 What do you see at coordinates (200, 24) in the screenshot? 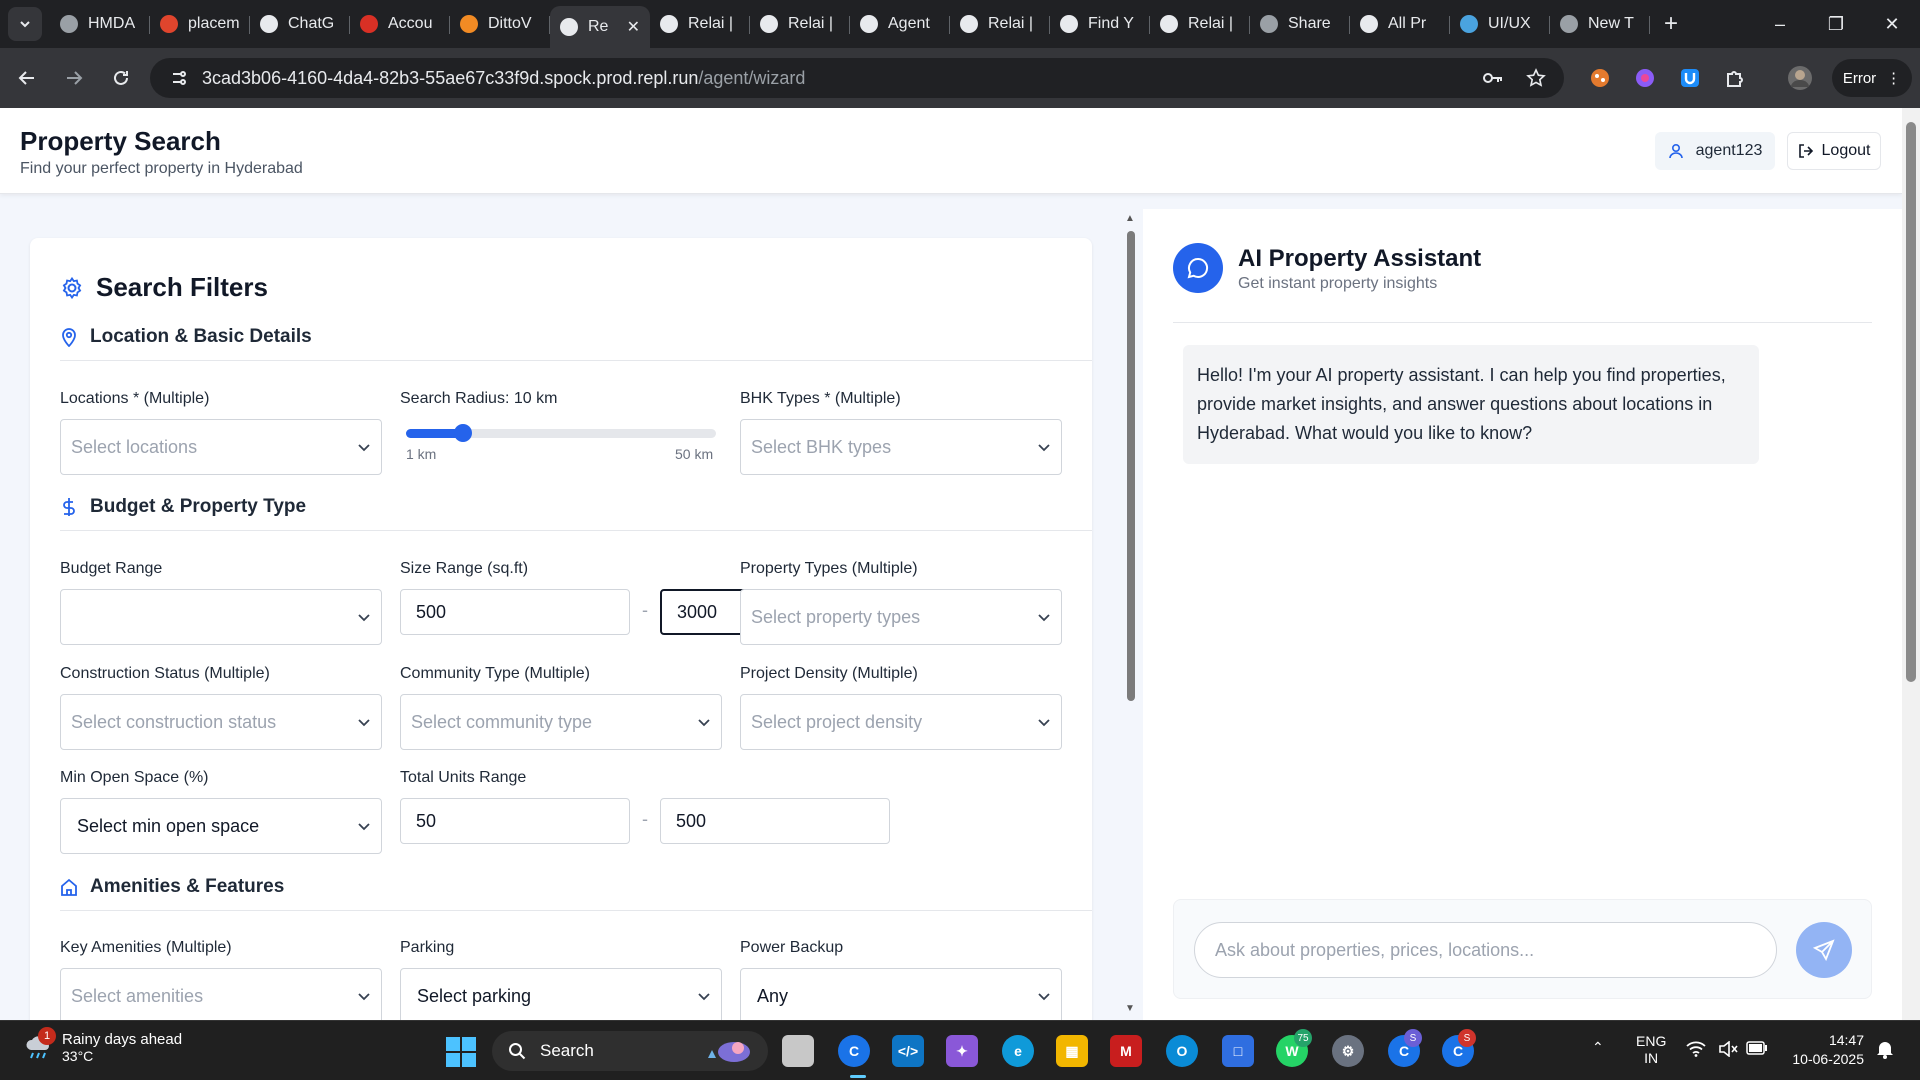
I see `browser-tab: placem` at bounding box center [200, 24].